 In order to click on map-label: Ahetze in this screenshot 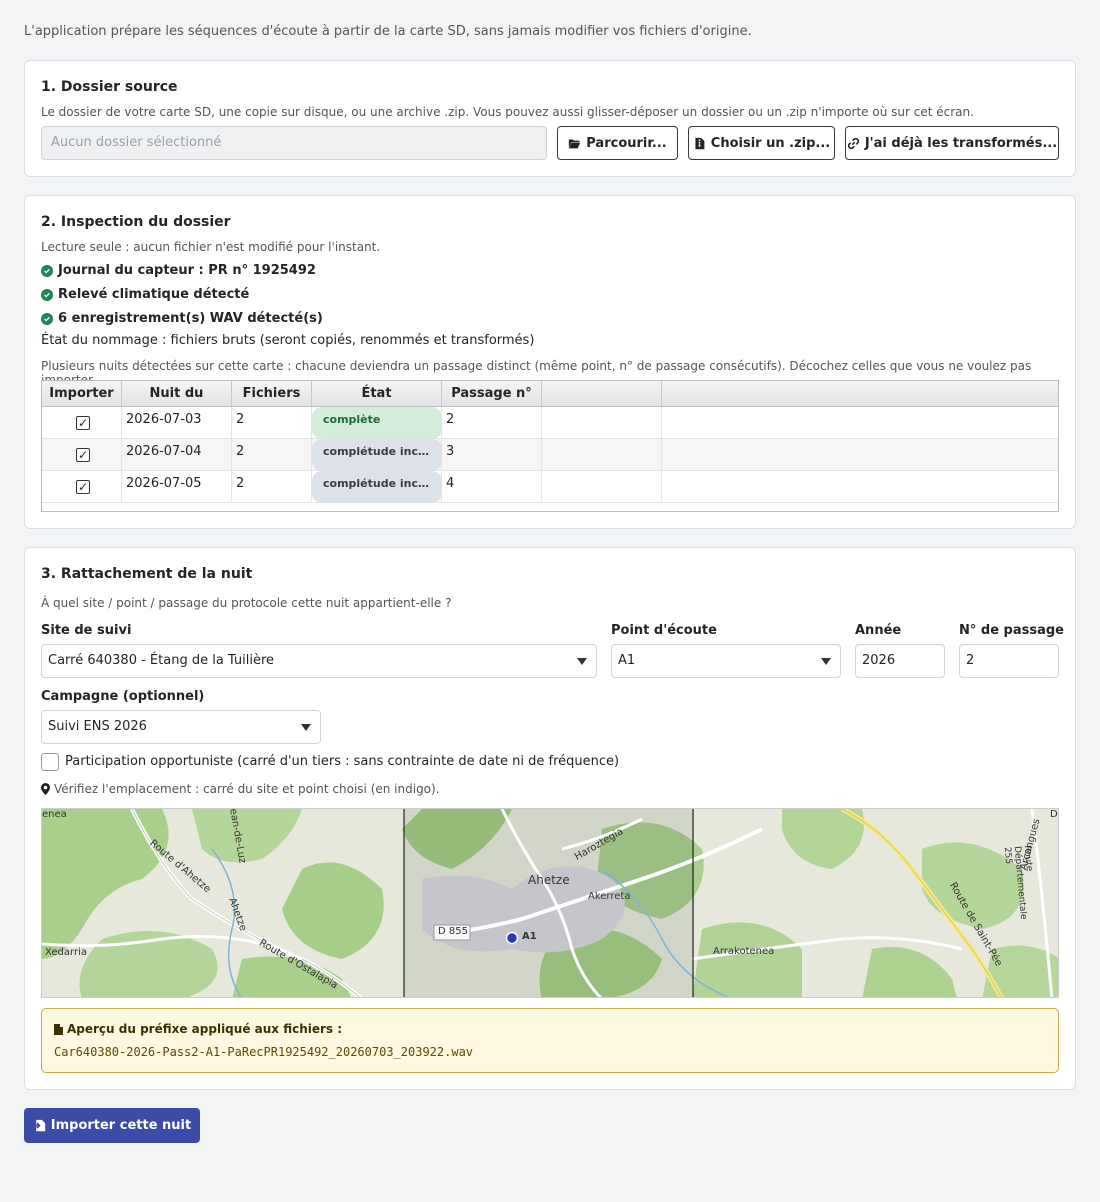, I will do `click(549, 880)`.